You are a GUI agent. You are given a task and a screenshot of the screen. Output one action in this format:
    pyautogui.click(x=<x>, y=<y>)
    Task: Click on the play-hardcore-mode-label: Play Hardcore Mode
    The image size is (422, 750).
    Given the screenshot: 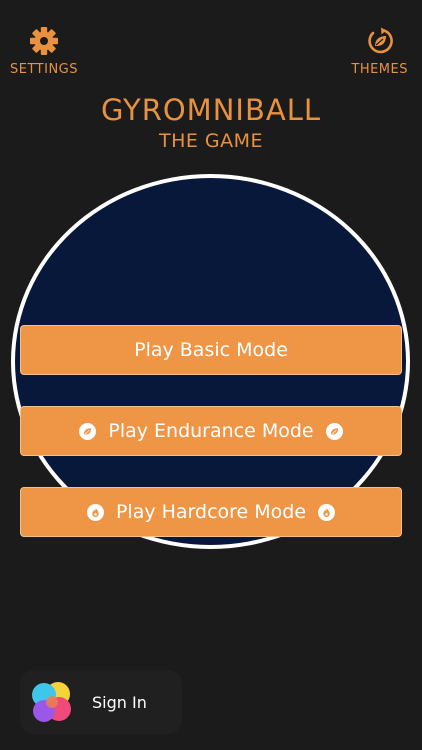 What is the action you would take?
    pyautogui.click(x=211, y=512)
    